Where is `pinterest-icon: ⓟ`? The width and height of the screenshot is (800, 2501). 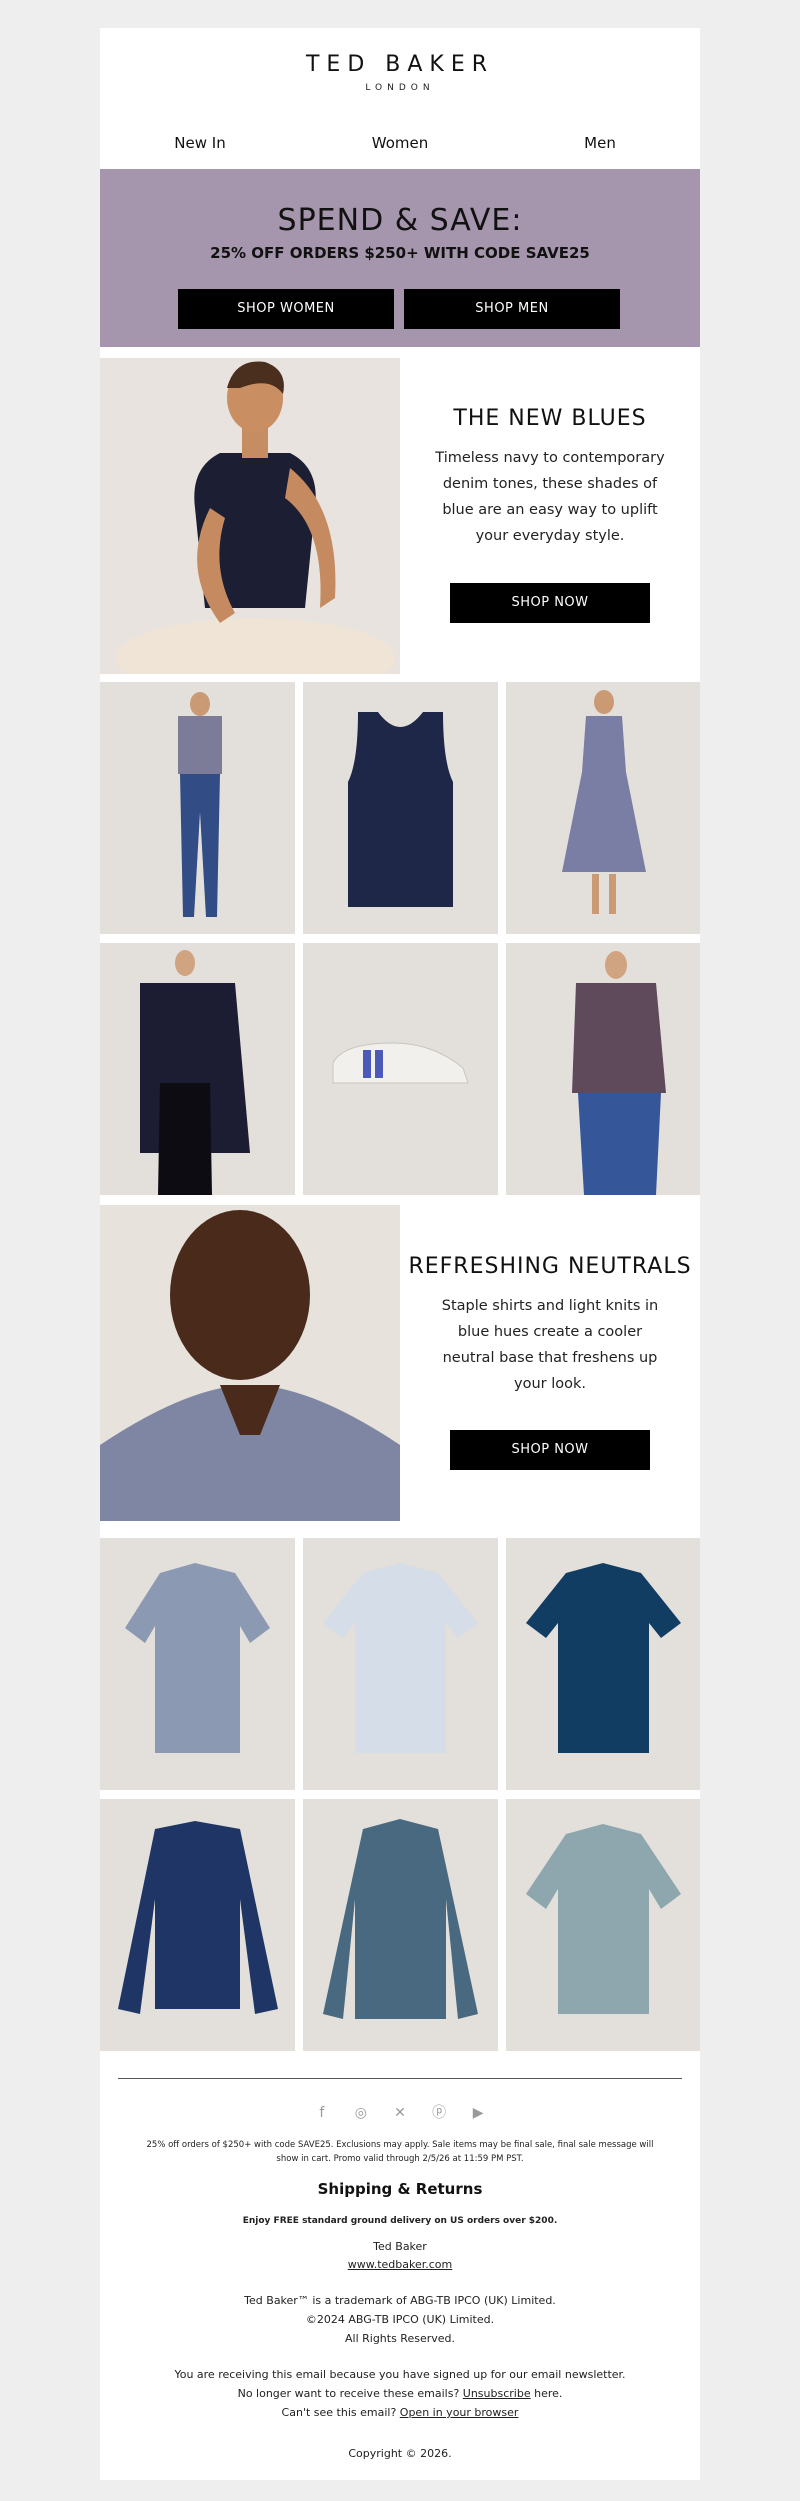 pinterest-icon: ⓟ is located at coordinates (439, 2113).